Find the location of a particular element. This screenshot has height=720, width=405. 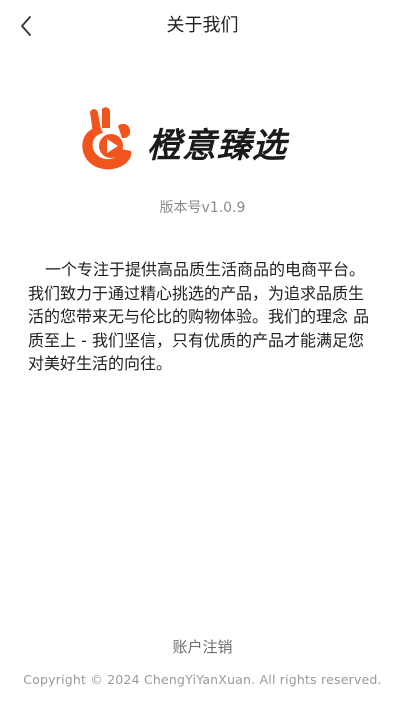

app-logo: 橙意臻选 is located at coordinates (203, 139).